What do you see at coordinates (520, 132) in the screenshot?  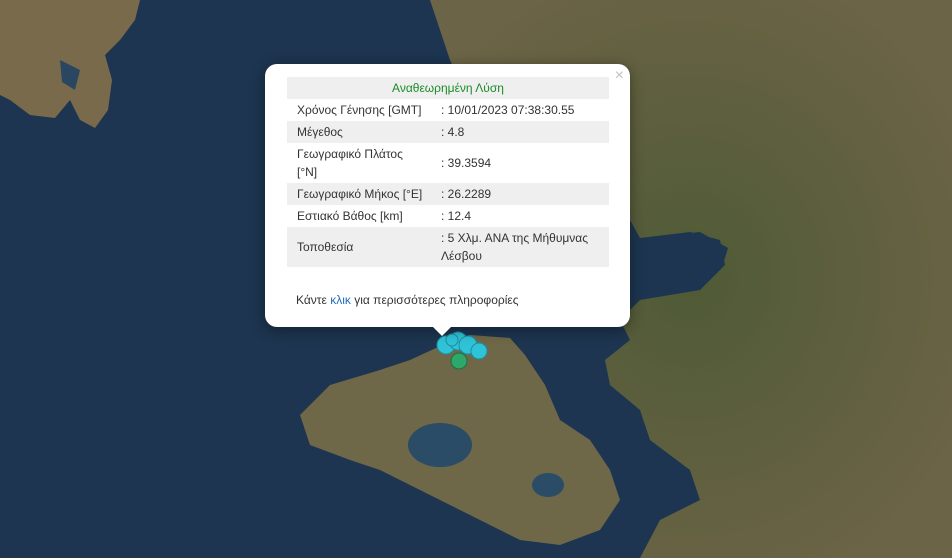 I see `magnitude-value: : 4.8` at bounding box center [520, 132].